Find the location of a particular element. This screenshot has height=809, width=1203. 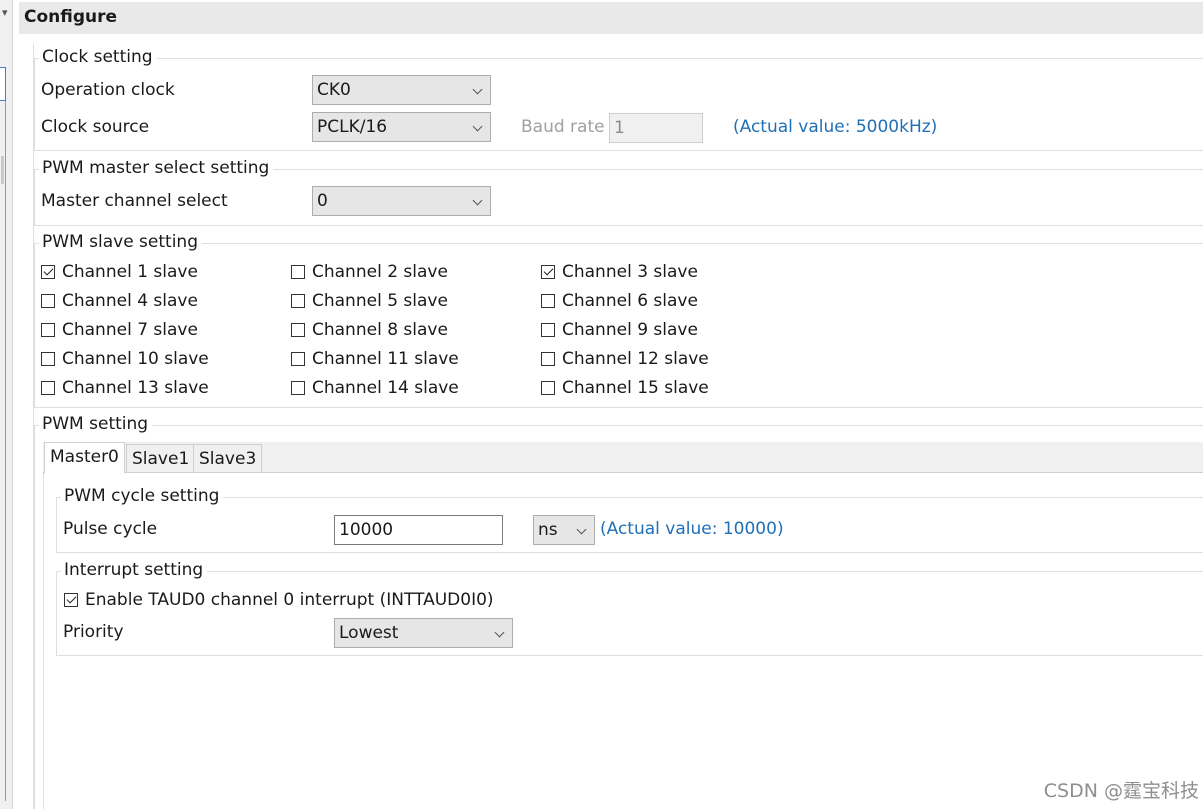

tab-master0-label: Master0 is located at coordinates (84, 457).